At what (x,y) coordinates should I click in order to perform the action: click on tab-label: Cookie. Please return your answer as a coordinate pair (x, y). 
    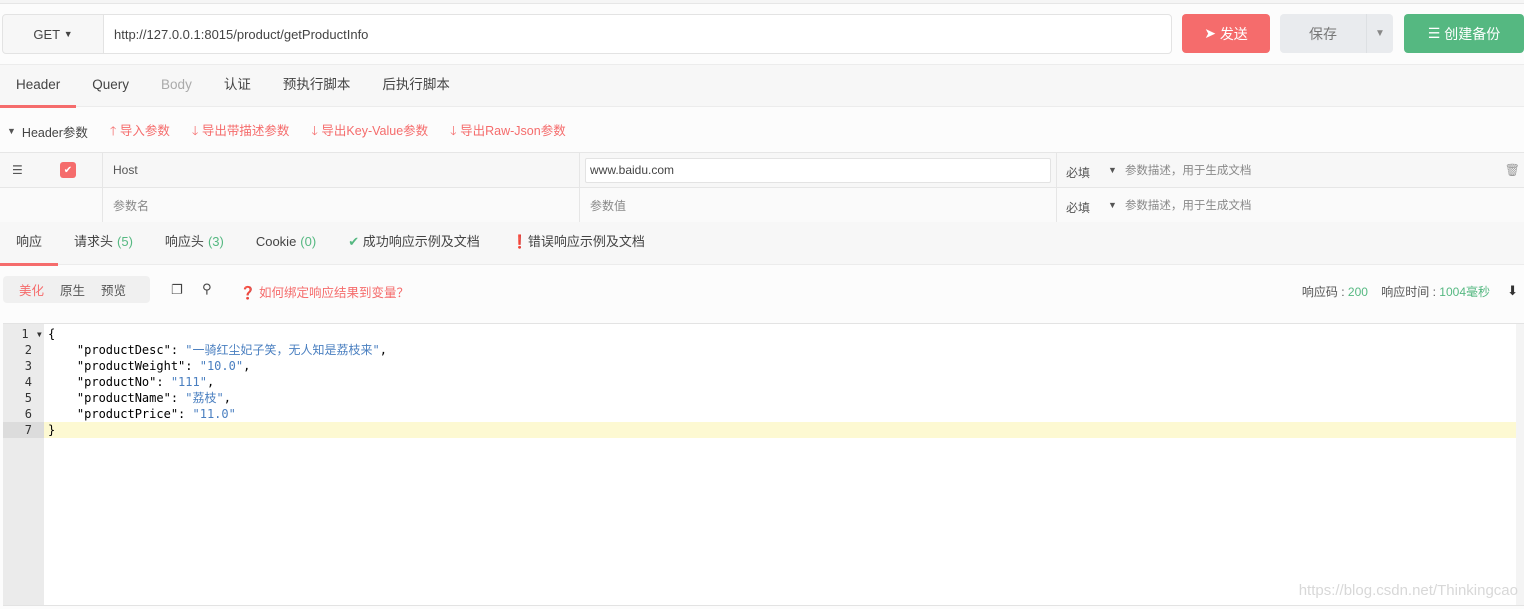
    Looking at the image, I should click on (276, 241).